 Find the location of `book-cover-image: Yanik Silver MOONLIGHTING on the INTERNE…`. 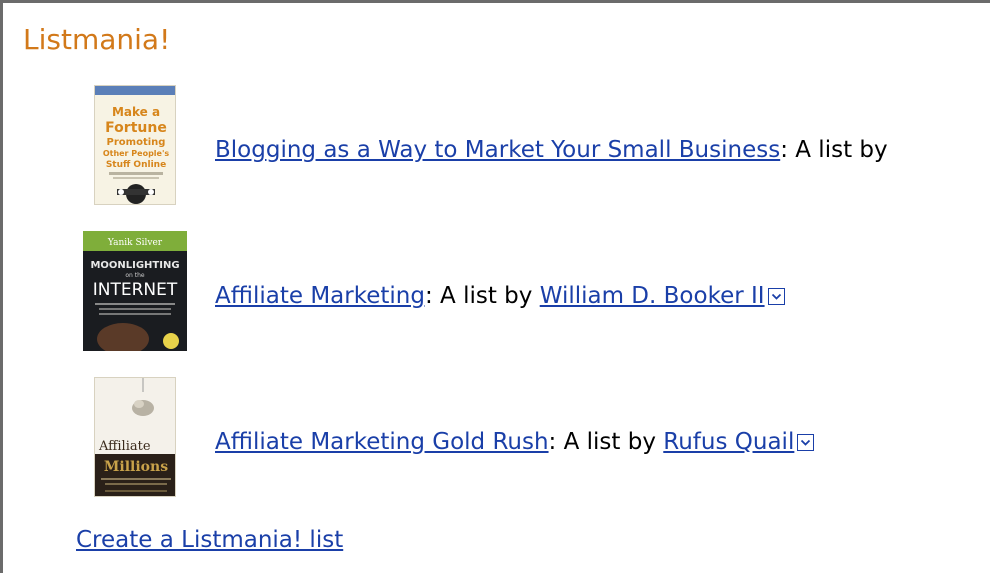

book-cover-image: Yanik Silver MOONLIGHTING on the INTERNE… is located at coordinates (135, 291).